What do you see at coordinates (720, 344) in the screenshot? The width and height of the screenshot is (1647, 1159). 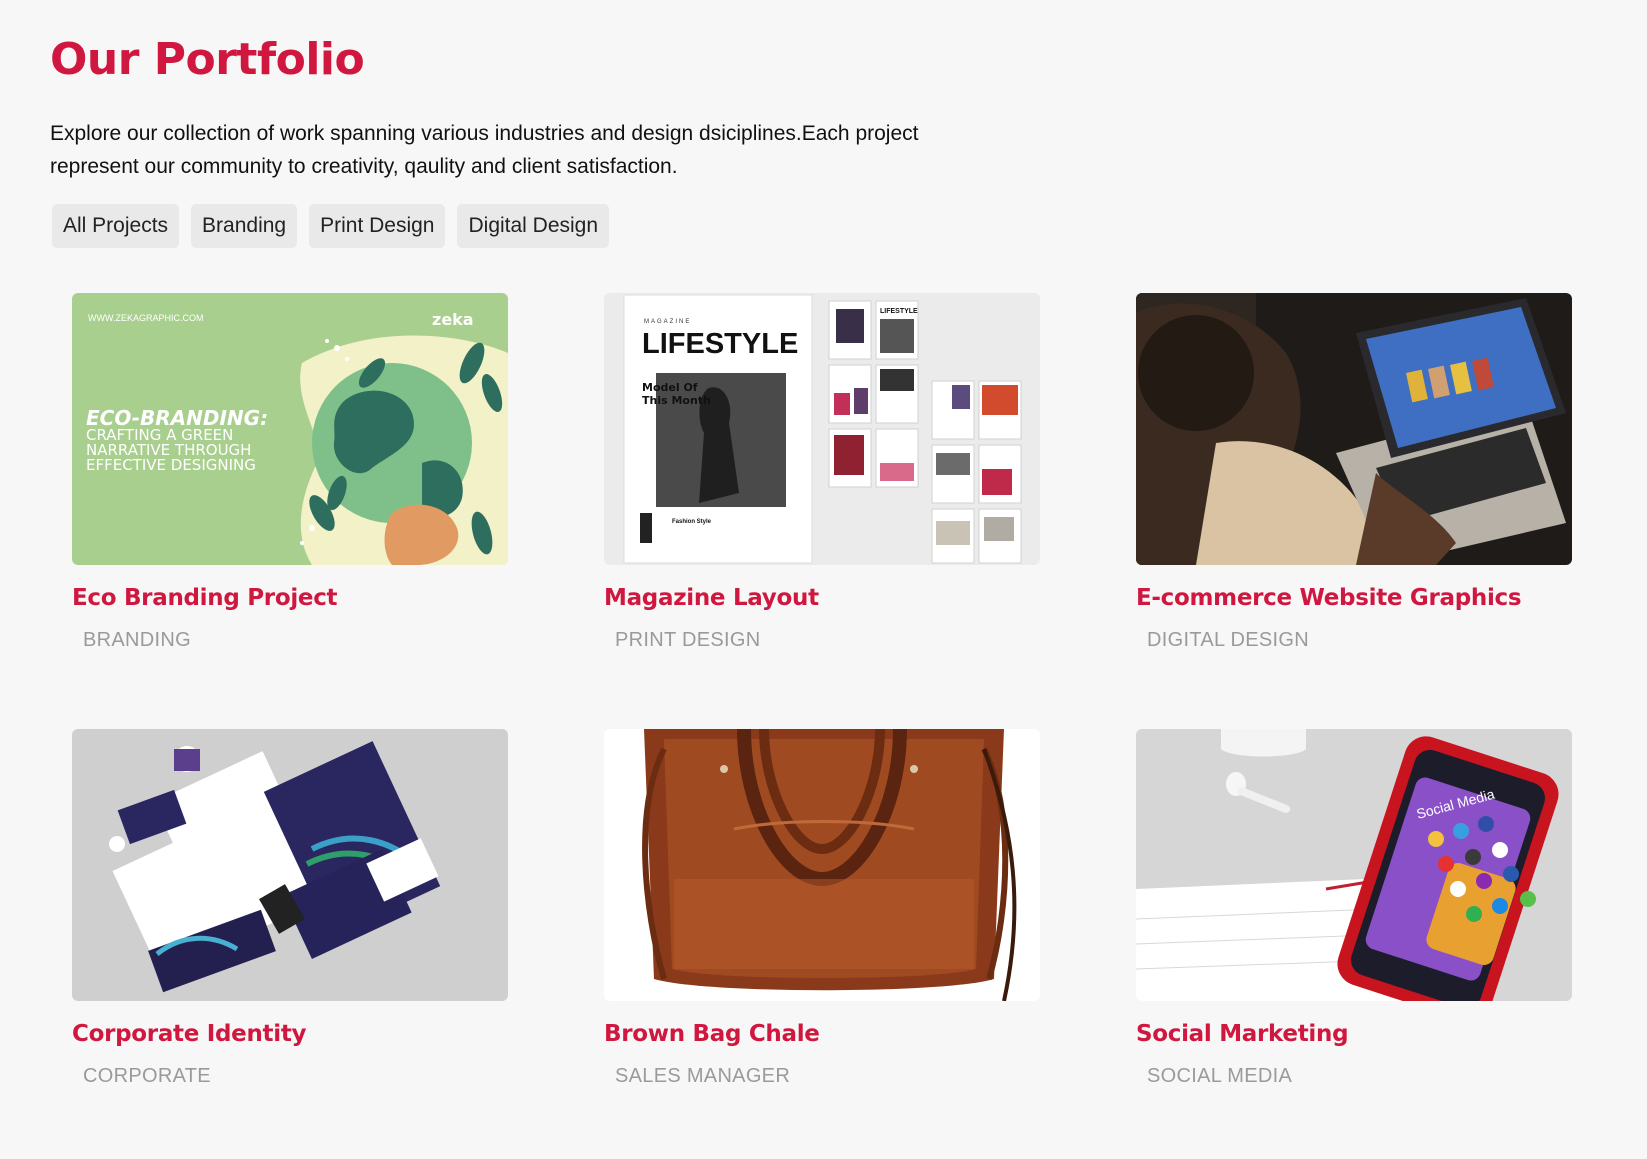 I see `magazine-masthead: LIFESTYLE` at bounding box center [720, 344].